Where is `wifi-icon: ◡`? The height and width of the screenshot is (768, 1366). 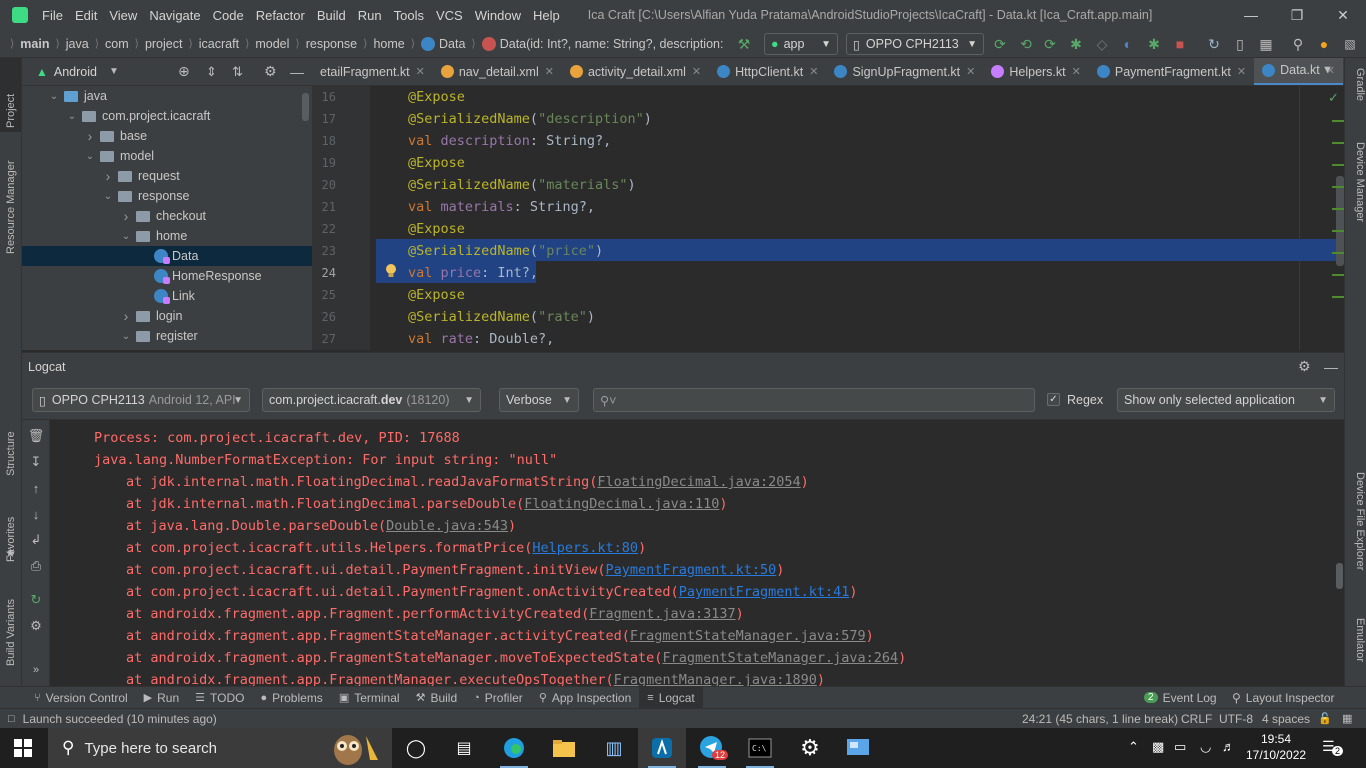 wifi-icon: ◡ is located at coordinates (1205, 747).